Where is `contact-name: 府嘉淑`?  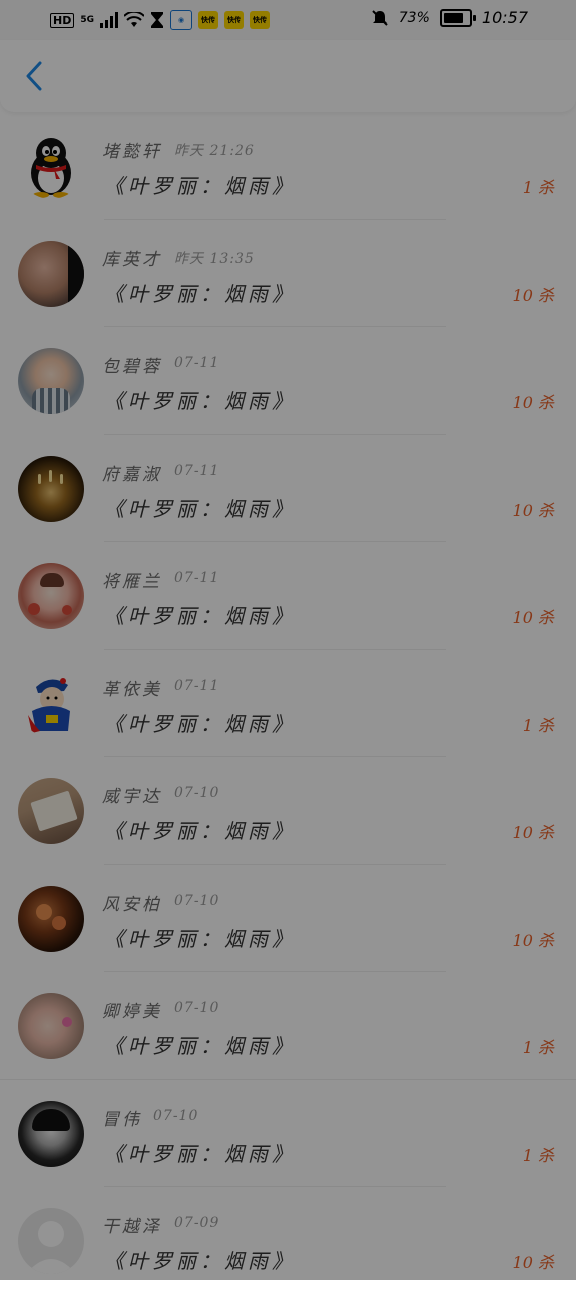 contact-name: 府嘉淑 is located at coordinates (132, 474).